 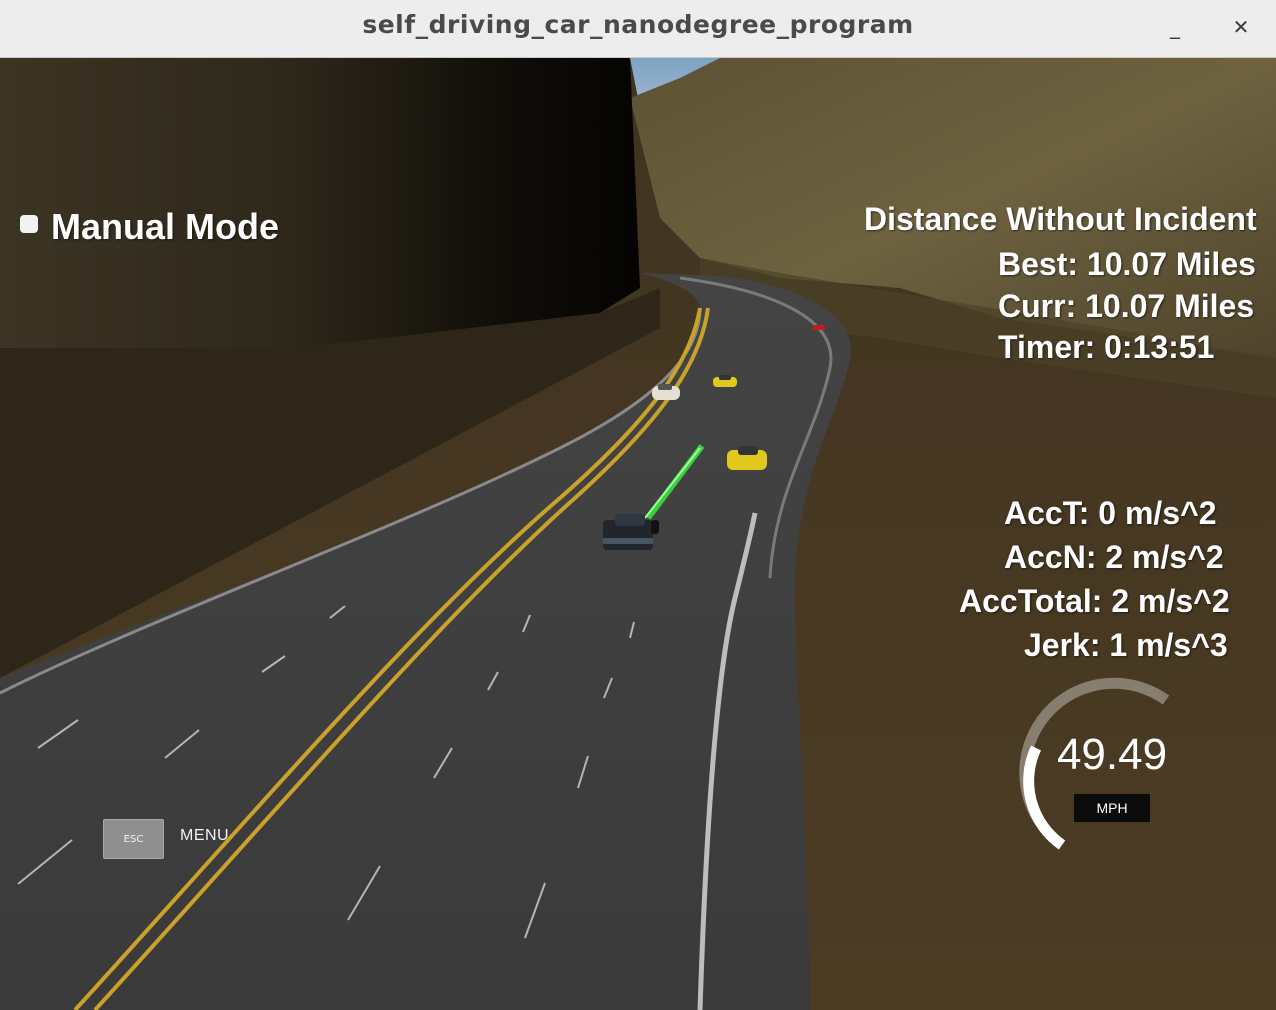 I want to click on npc-car-red, so click(x=819, y=327).